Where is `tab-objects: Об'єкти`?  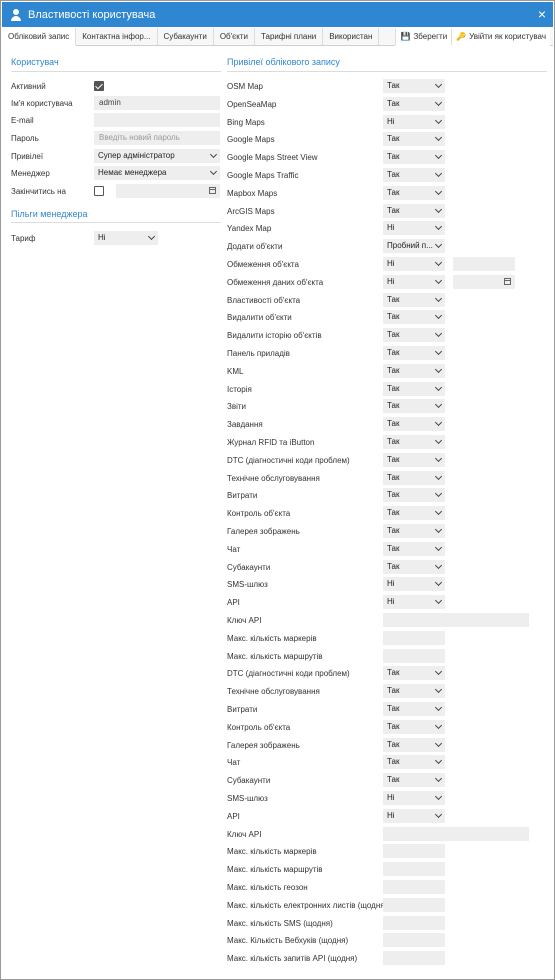 tab-objects: Об'єкти is located at coordinates (234, 36).